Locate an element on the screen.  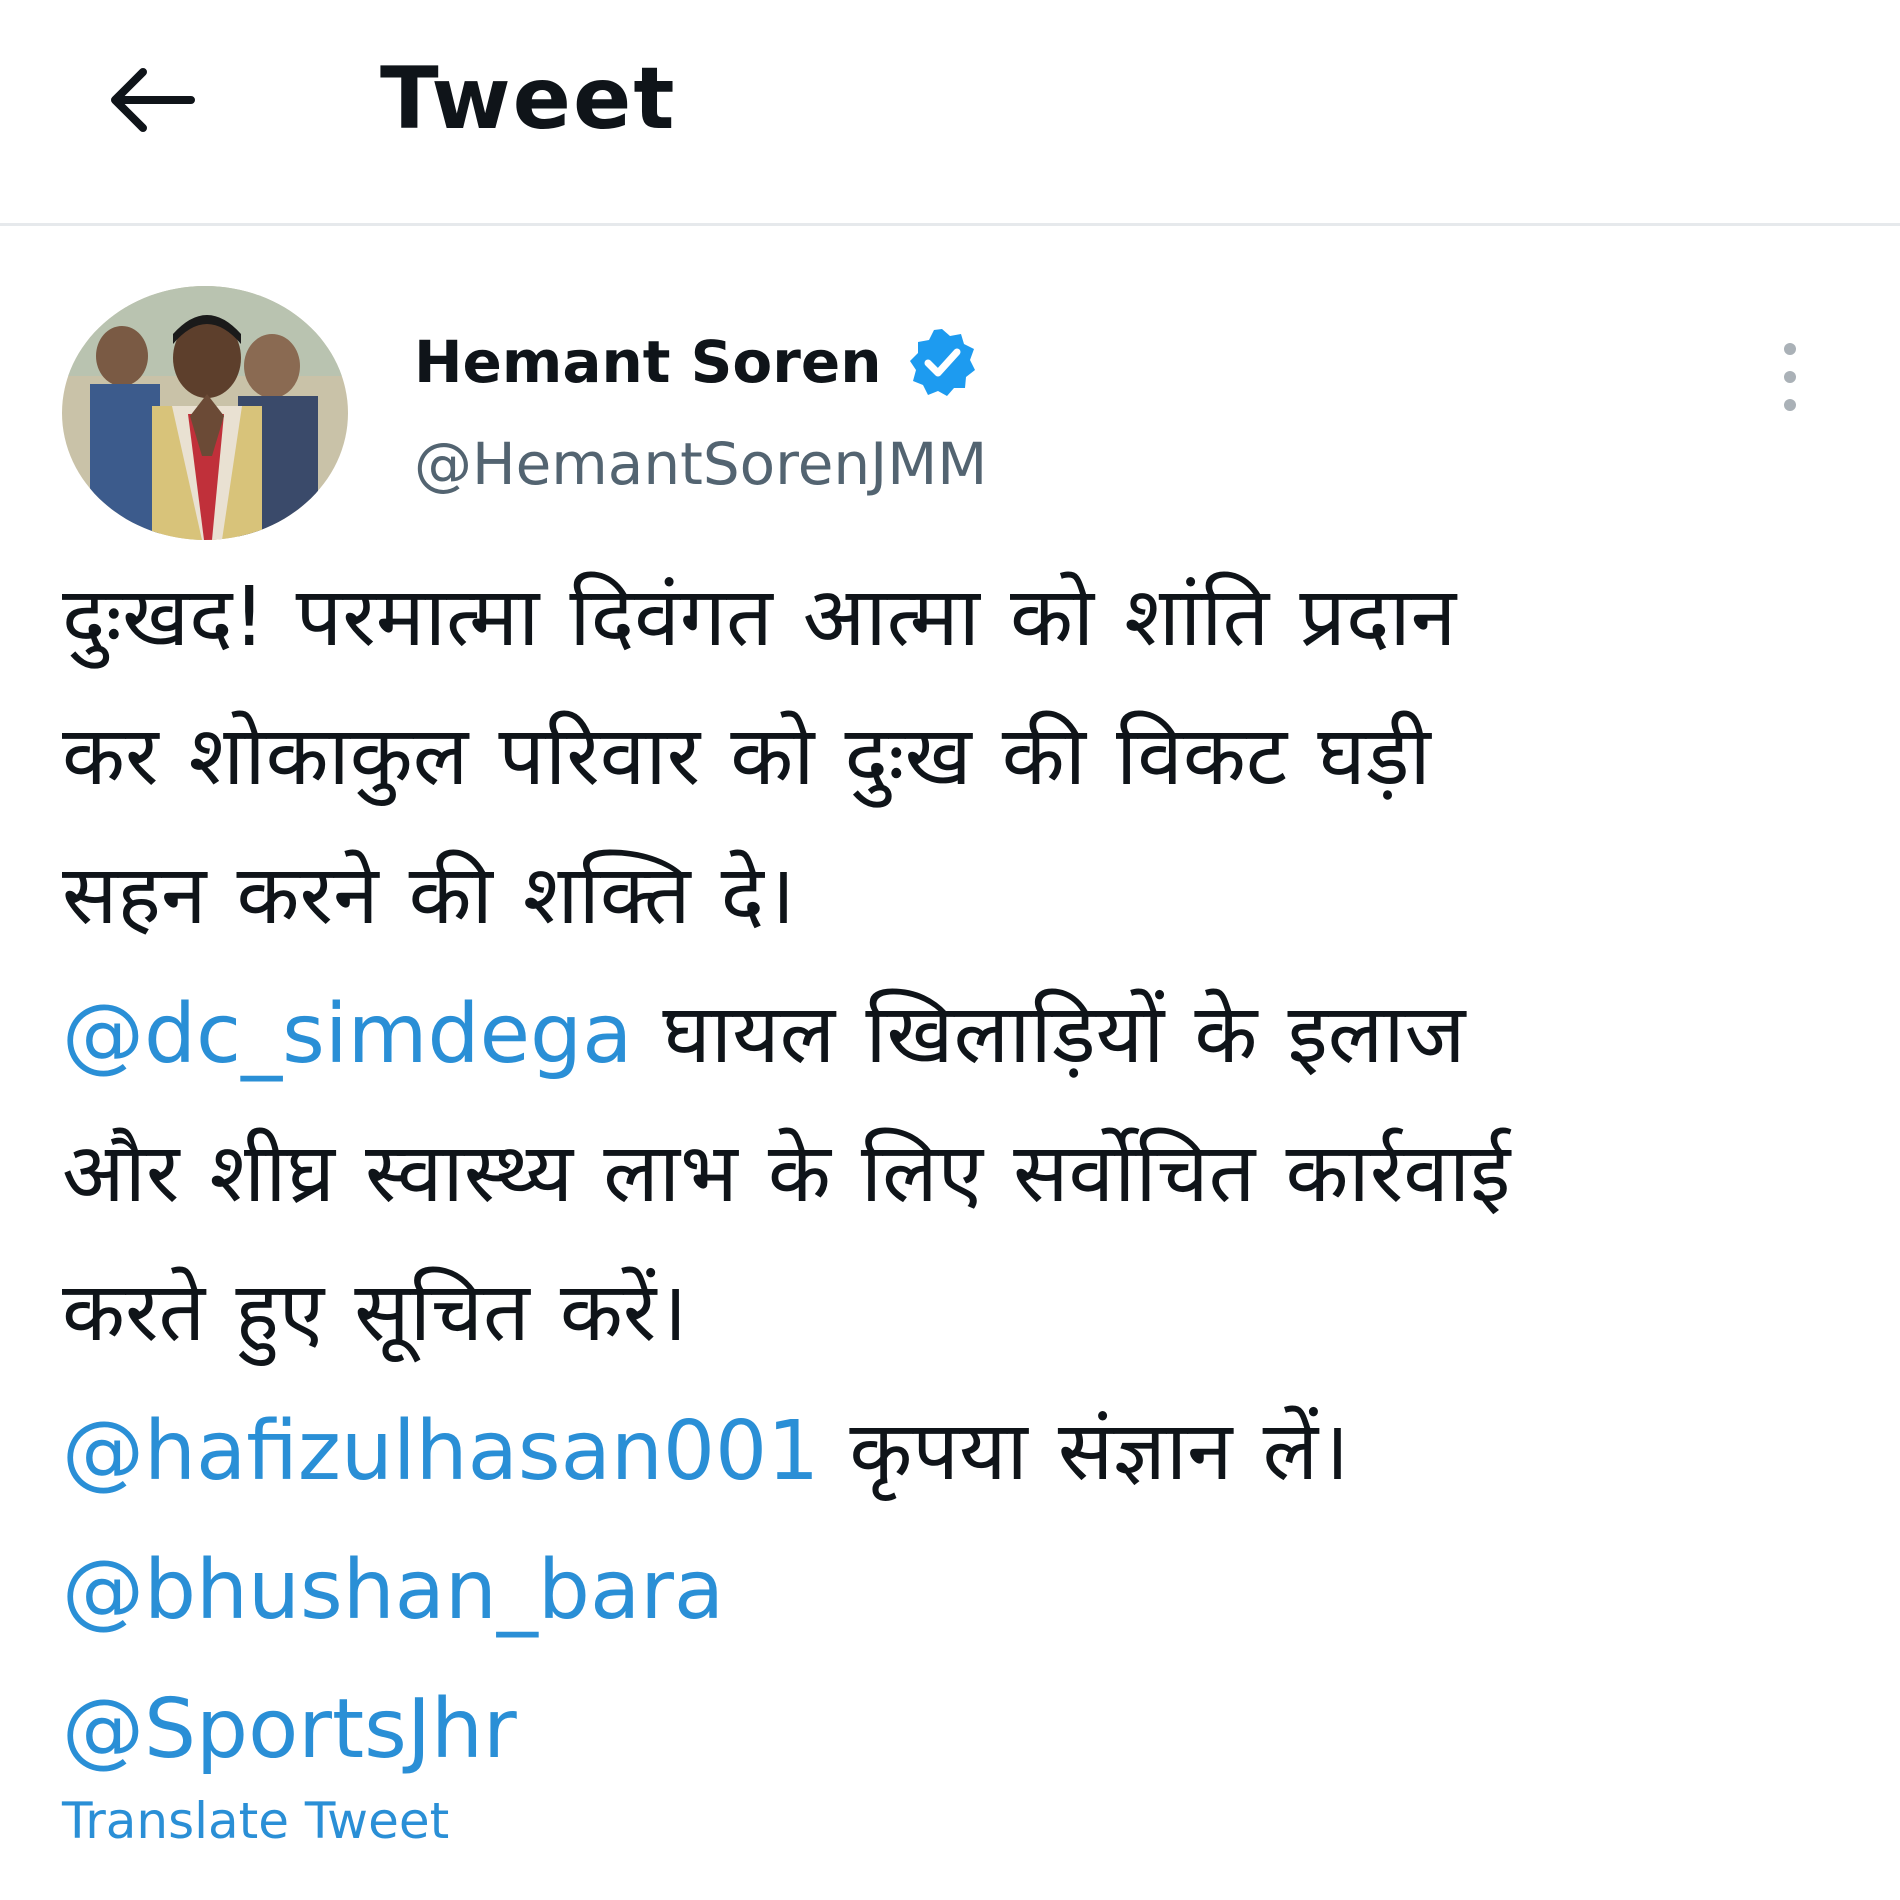
author-handle: @HemantSorenJMM is located at coordinates (700, 464).